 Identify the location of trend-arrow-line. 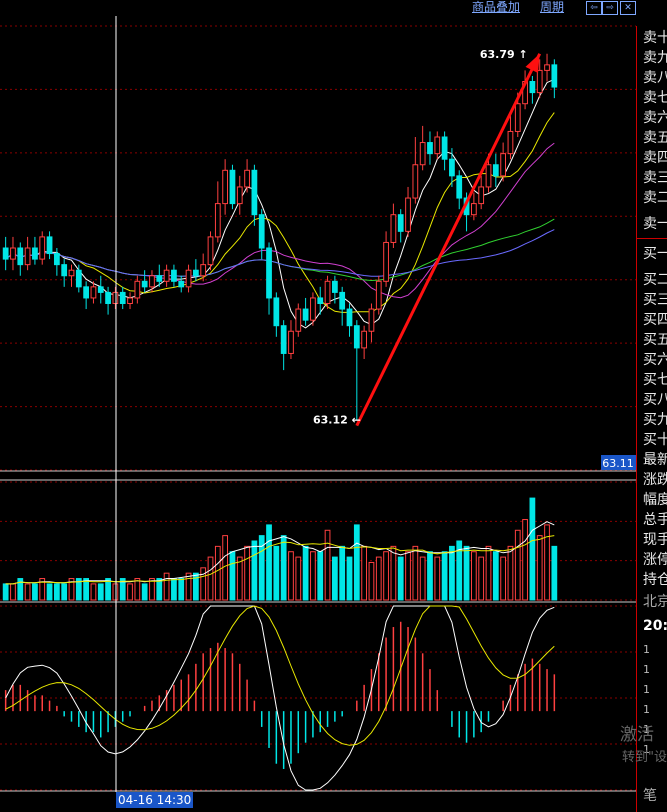
(448, 240).